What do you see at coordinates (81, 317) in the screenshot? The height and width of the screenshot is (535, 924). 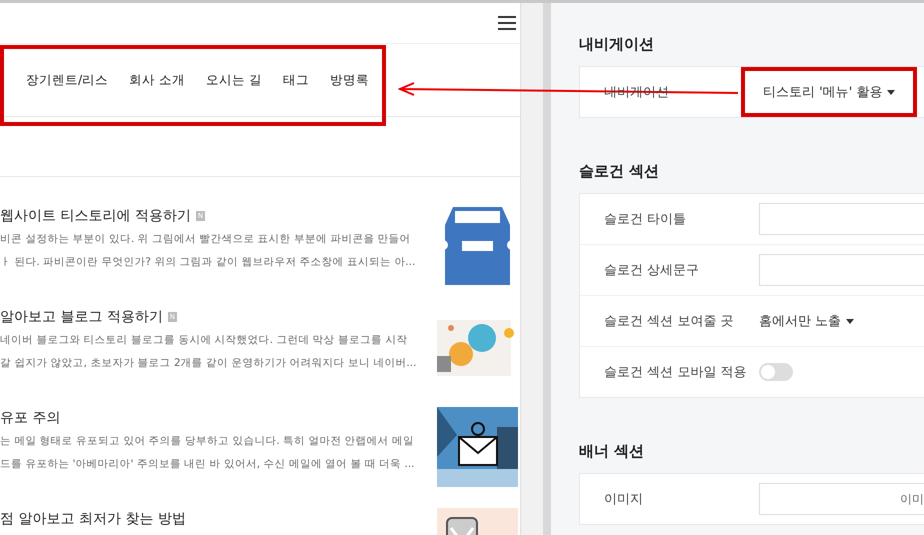 I see `post-title: 알아보고 블로그 적용하기` at bounding box center [81, 317].